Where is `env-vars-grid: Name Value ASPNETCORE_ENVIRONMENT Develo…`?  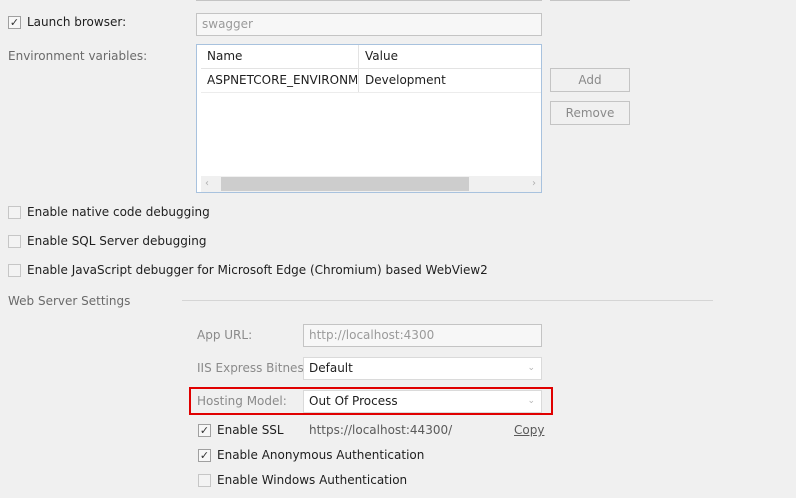 env-vars-grid: Name Value ASPNETCORE_ENVIRONMENT Develo… is located at coordinates (369, 118).